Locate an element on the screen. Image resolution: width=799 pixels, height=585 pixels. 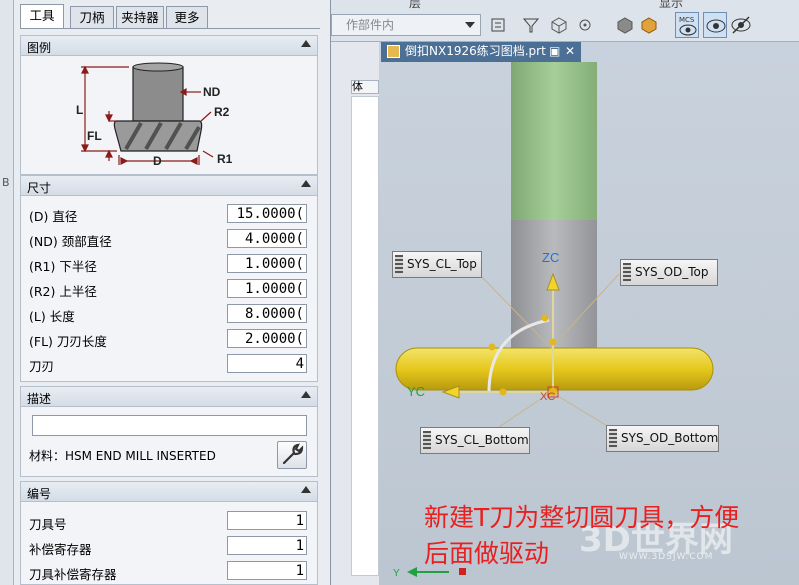
tab-more: 更多 is located at coordinates (187, 17).